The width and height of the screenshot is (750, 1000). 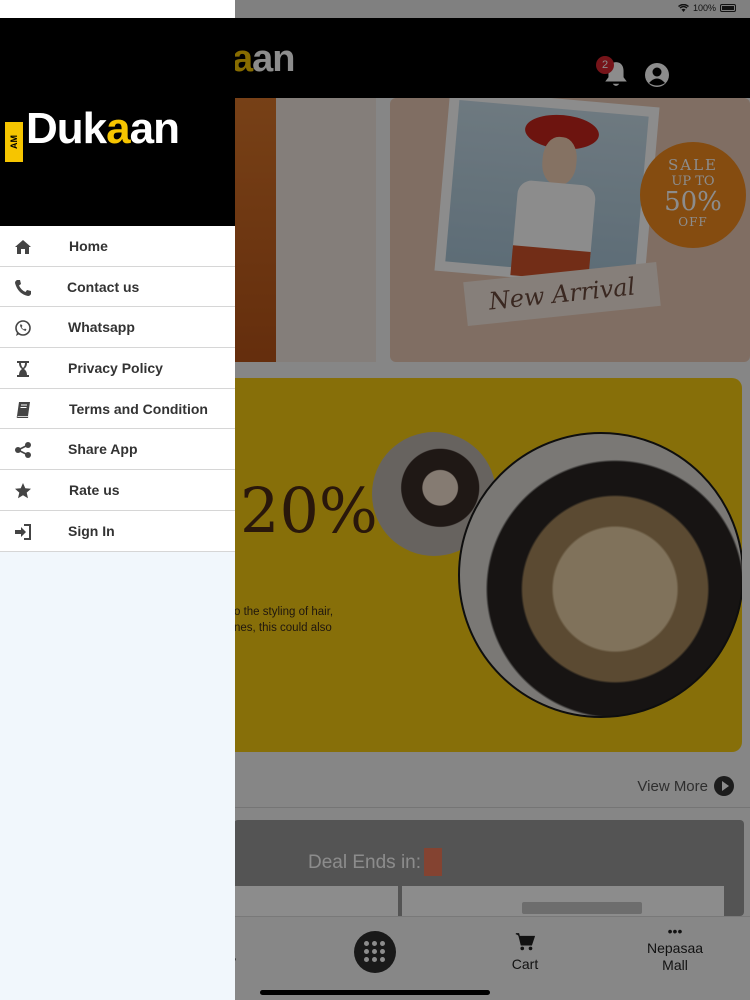 I want to click on menu-item-label: Sign In, so click(x=91, y=530).